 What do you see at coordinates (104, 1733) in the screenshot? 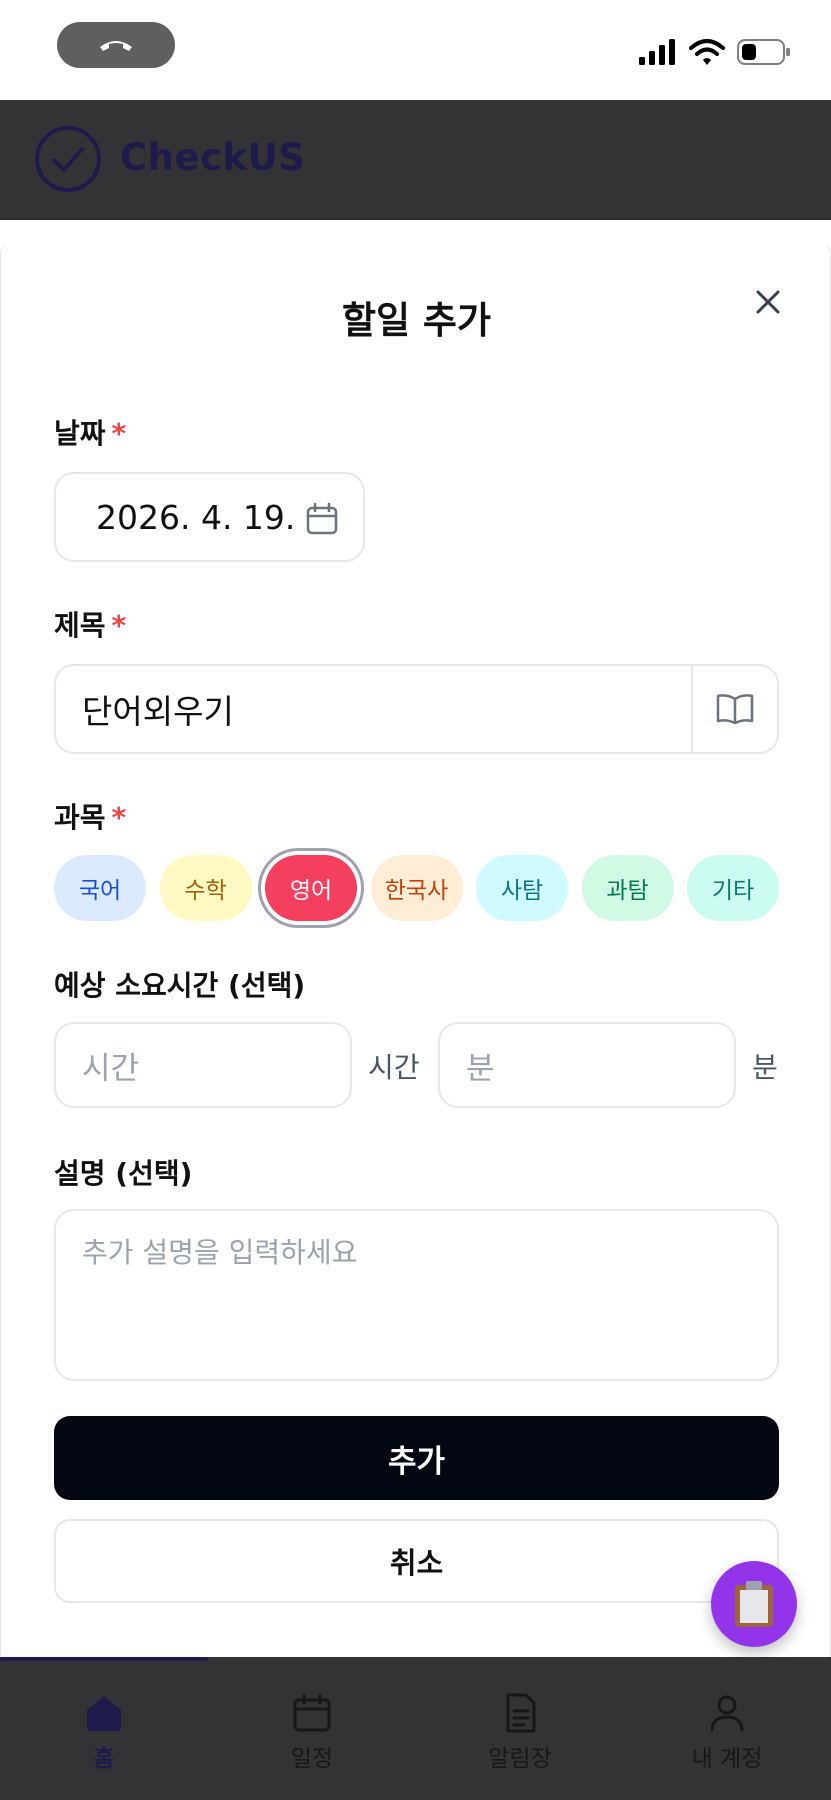
I see `nav-item-home: 홈` at bounding box center [104, 1733].